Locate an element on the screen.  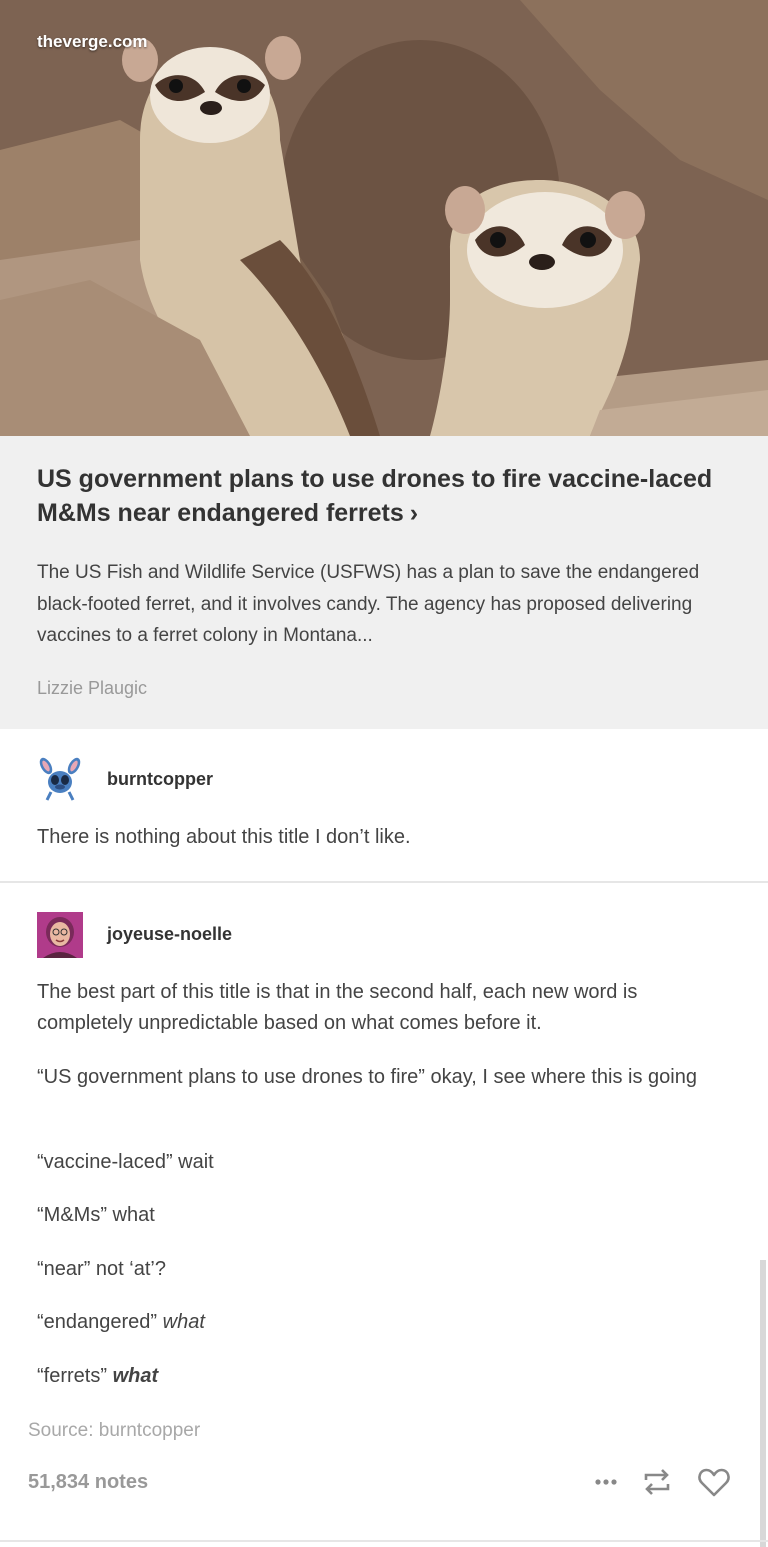
heart-icon is located at coordinates (714, 1482).